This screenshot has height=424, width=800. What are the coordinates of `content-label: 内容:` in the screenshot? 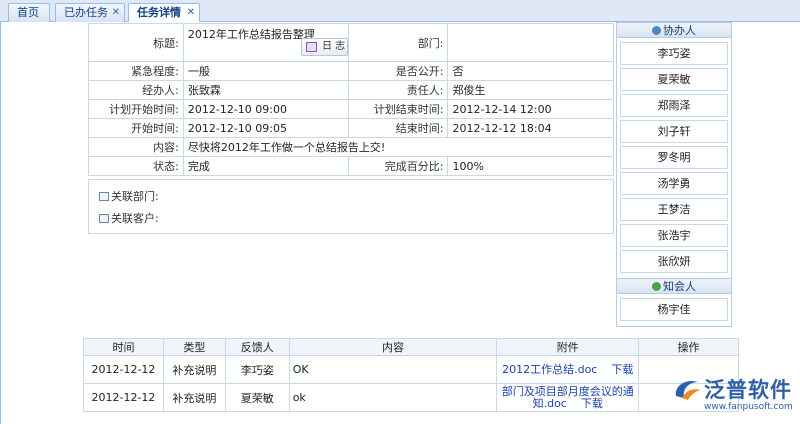 It's located at (136, 147).